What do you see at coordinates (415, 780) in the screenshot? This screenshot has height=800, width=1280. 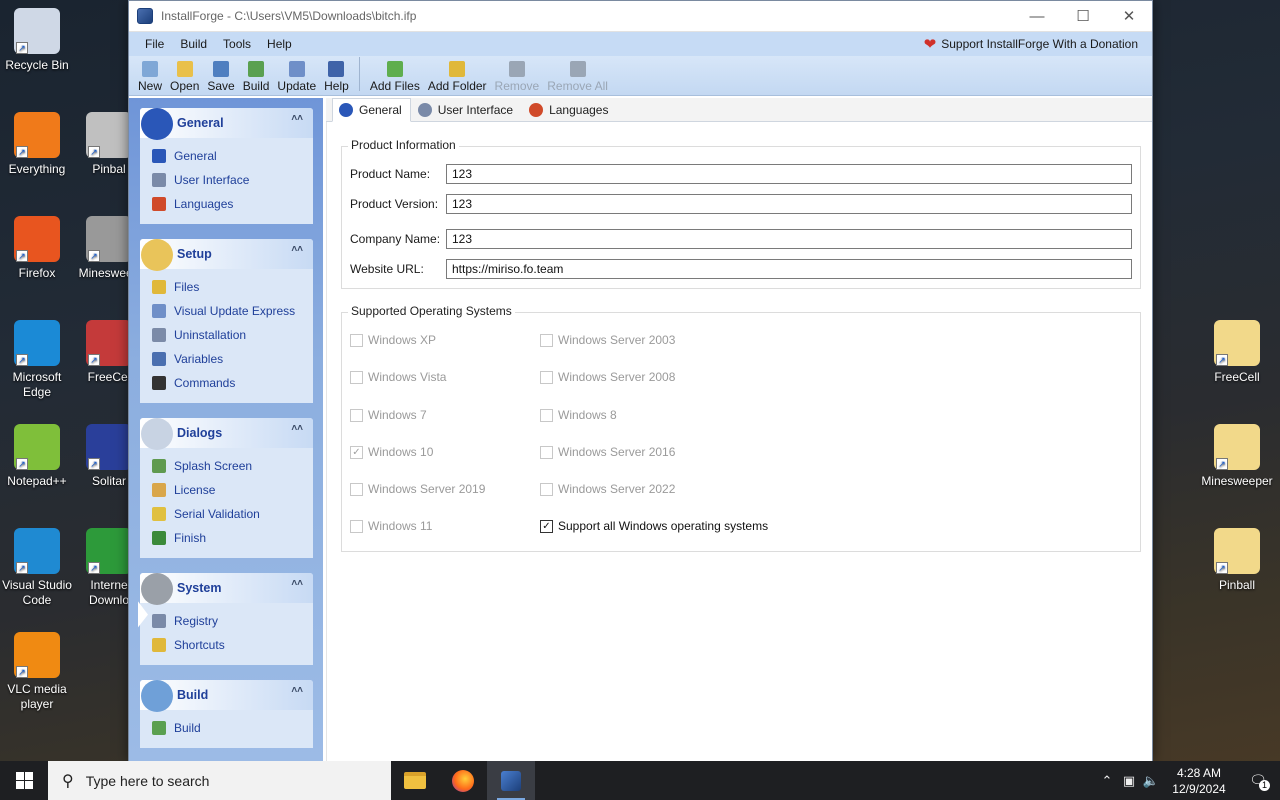 I see `taskbar-file-explorer` at bounding box center [415, 780].